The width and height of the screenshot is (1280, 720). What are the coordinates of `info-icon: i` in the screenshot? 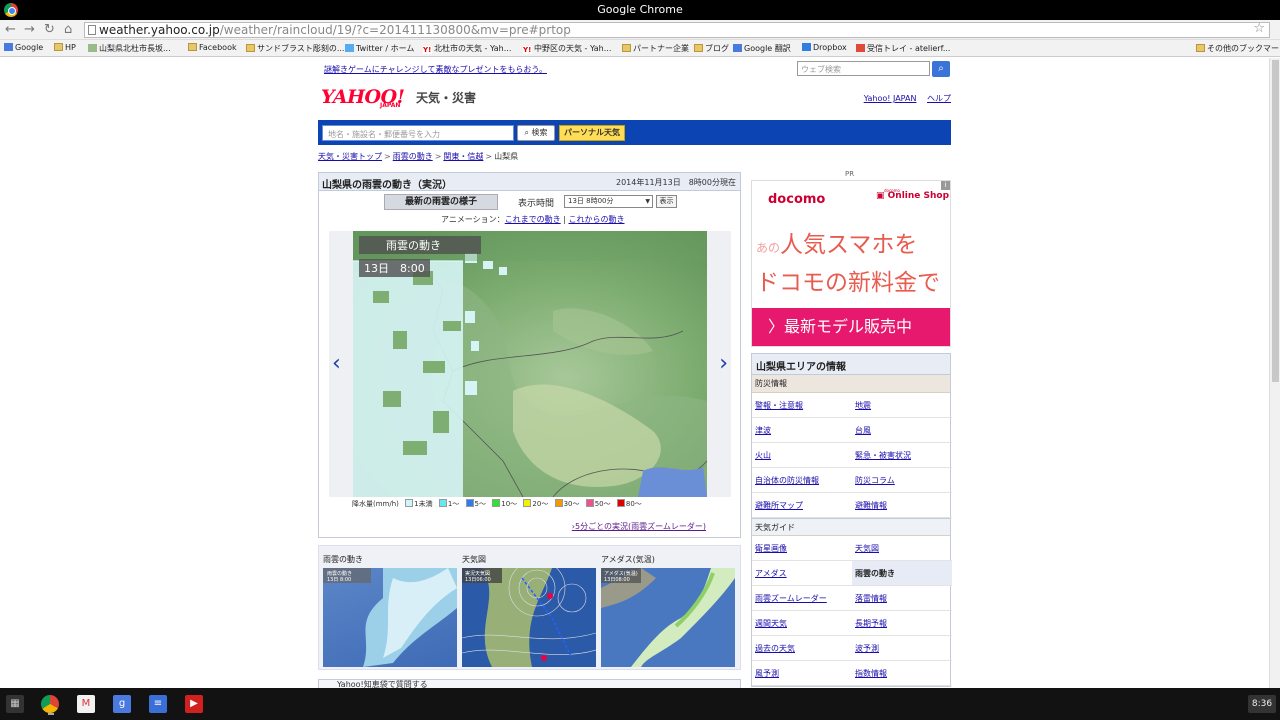 It's located at (945, 185).